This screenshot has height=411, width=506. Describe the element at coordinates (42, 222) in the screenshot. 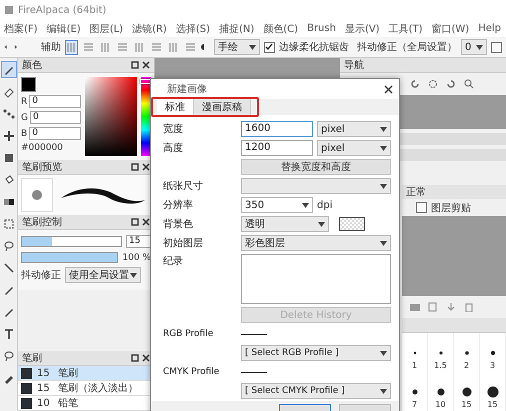

I see `panel-title: 笔刷控制` at that location.